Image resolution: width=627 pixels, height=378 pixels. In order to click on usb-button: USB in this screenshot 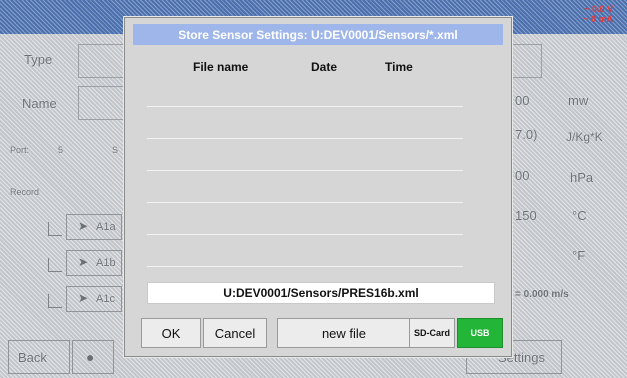, I will do `click(480, 333)`.